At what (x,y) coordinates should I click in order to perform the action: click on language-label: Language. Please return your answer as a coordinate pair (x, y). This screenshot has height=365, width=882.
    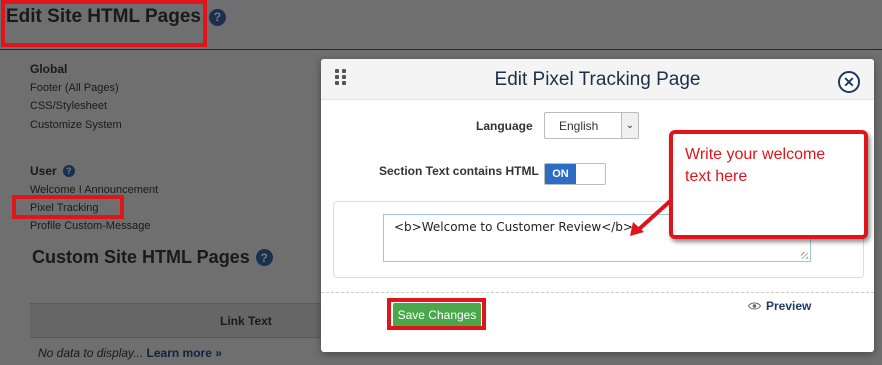
    Looking at the image, I should click on (504, 126).